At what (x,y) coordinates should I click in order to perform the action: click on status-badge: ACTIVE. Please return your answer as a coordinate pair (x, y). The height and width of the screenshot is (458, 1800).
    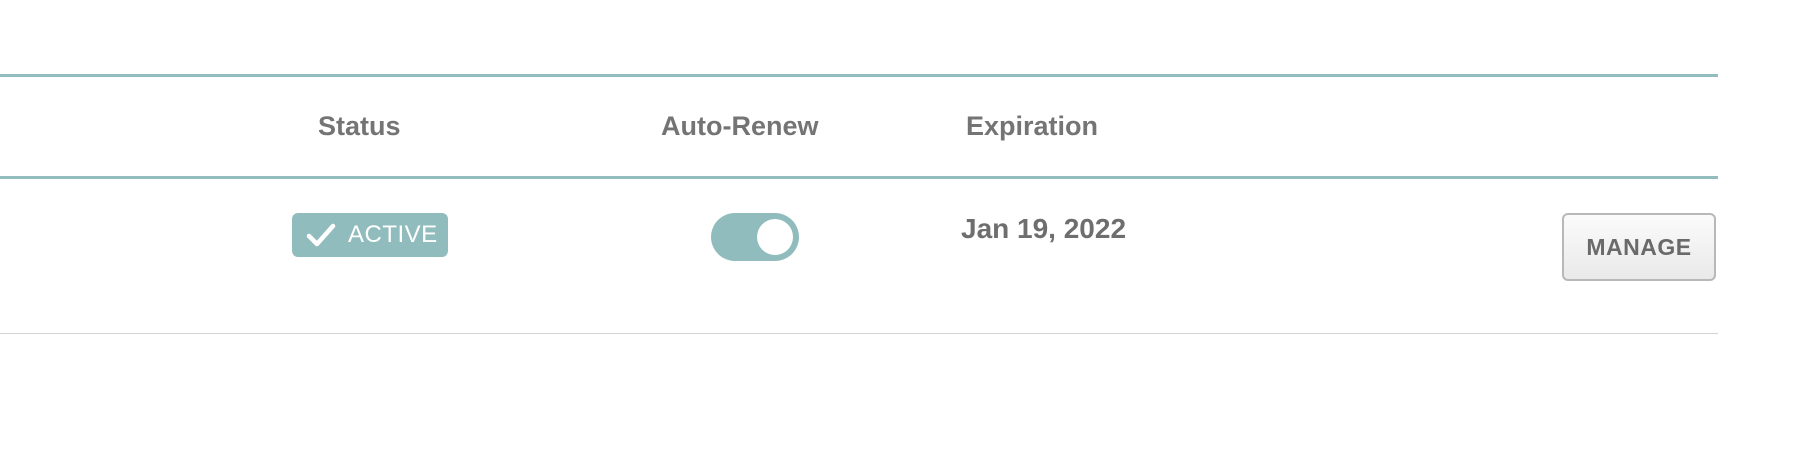
    Looking at the image, I should click on (370, 235).